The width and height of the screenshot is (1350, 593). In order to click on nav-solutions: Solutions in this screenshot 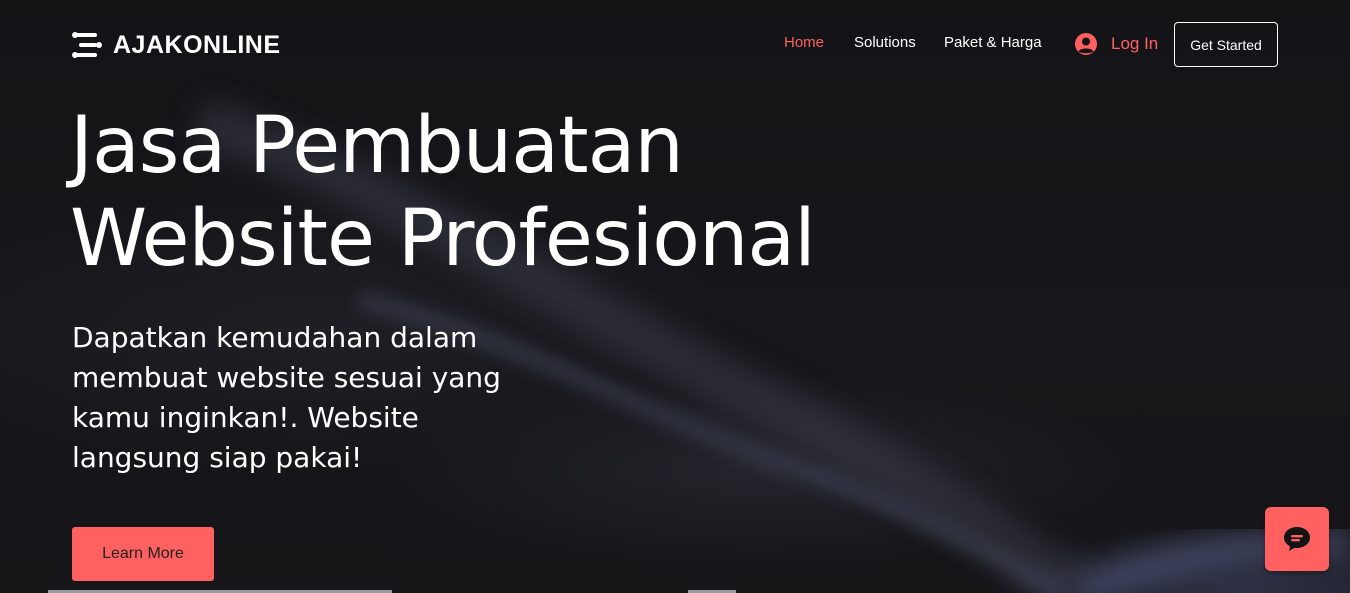, I will do `click(885, 42)`.